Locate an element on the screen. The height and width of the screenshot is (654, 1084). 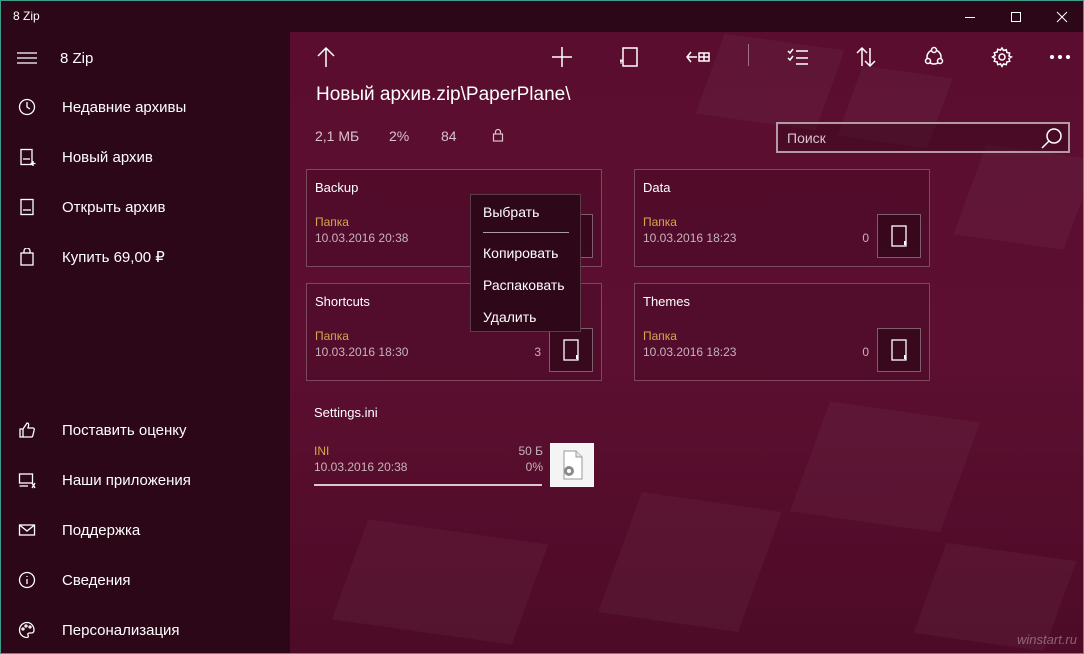
new-archive-icon is located at coordinates (27, 157).